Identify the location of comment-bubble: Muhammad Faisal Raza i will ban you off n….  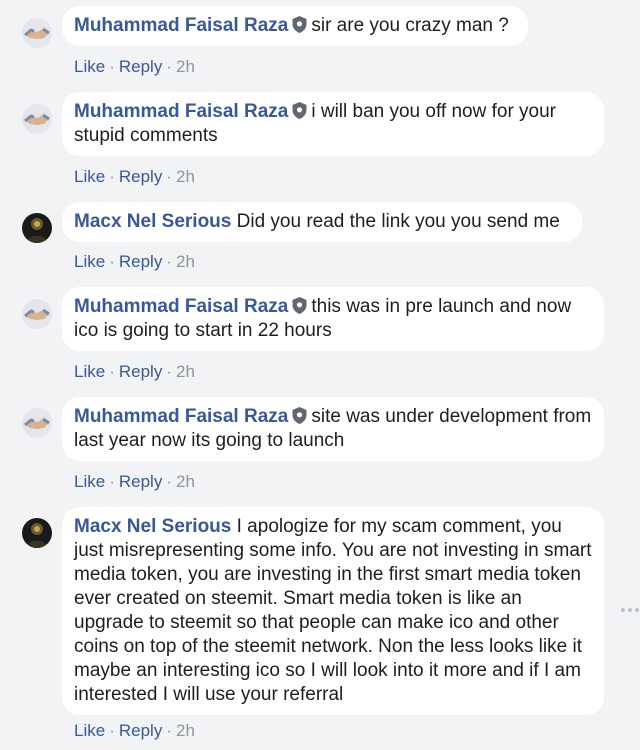
(333, 124).